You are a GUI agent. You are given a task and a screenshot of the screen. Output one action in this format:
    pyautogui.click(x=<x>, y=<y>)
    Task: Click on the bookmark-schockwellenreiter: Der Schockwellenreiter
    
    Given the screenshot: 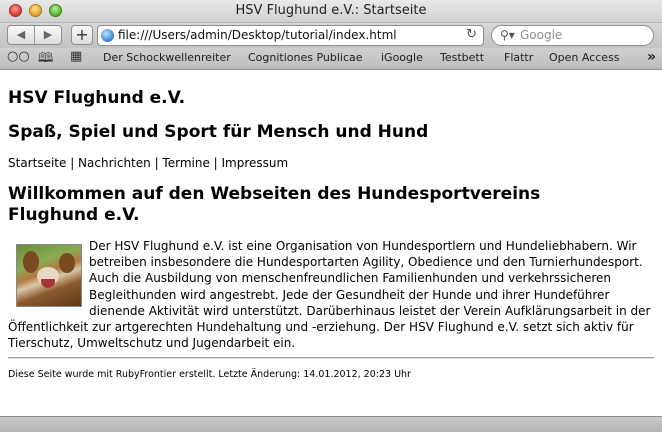 What is the action you would take?
    pyautogui.click(x=167, y=57)
    